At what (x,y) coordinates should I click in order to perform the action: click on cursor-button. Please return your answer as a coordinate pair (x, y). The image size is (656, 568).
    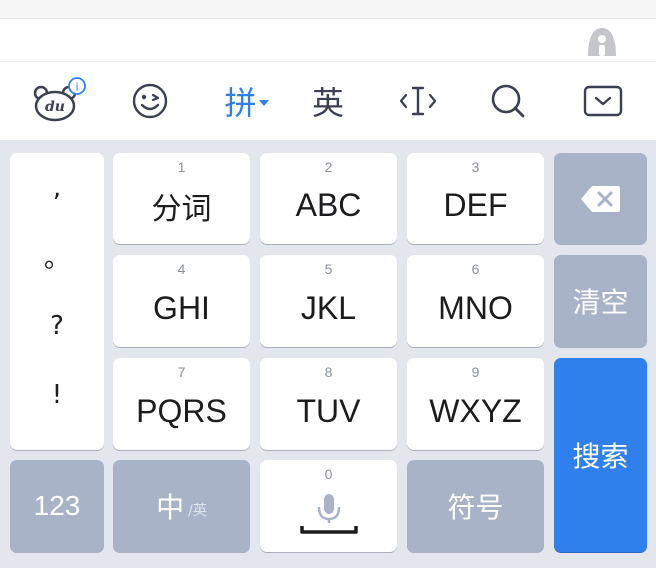
    Looking at the image, I should click on (418, 101).